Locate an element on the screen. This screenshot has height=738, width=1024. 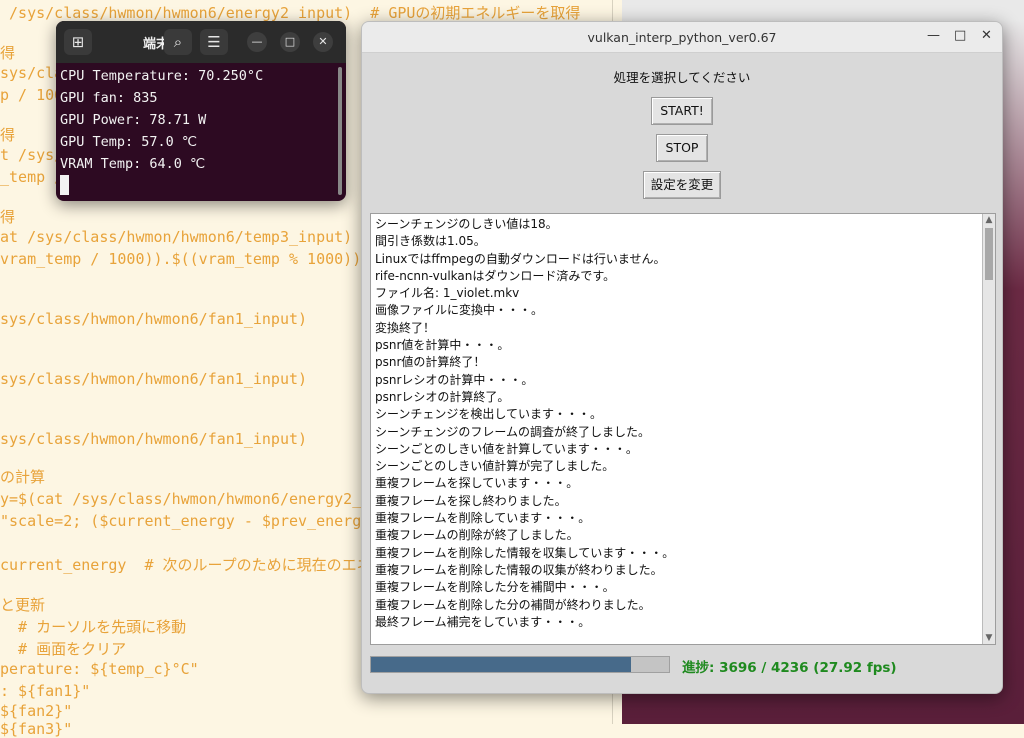
terminal-line: GPU fan: 835 is located at coordinates (109, 98).